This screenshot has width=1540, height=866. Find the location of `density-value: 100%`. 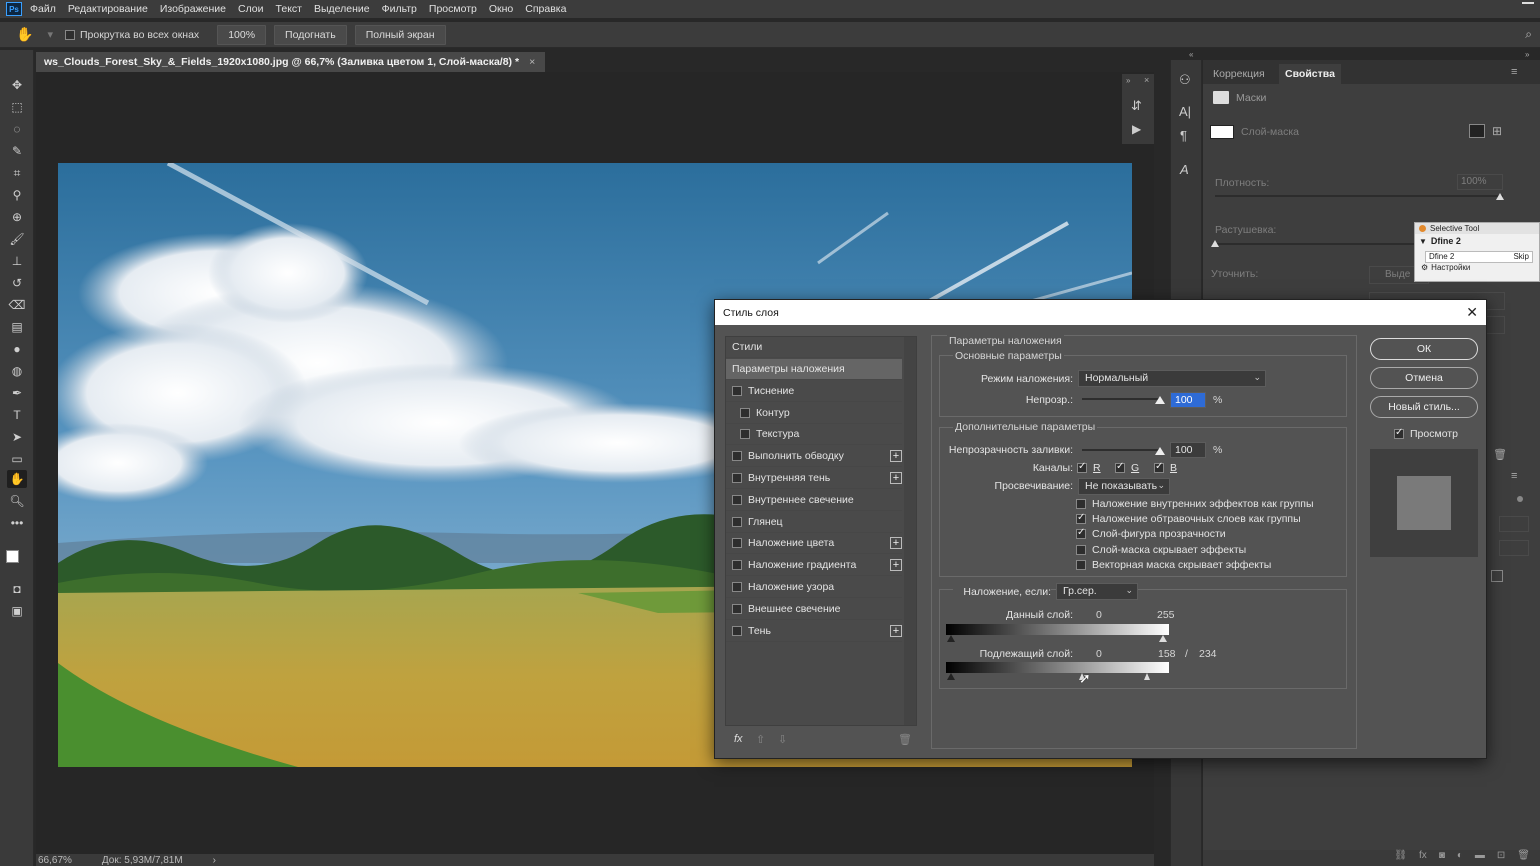

density-value: 100% is located at coordinates (1480, 182).